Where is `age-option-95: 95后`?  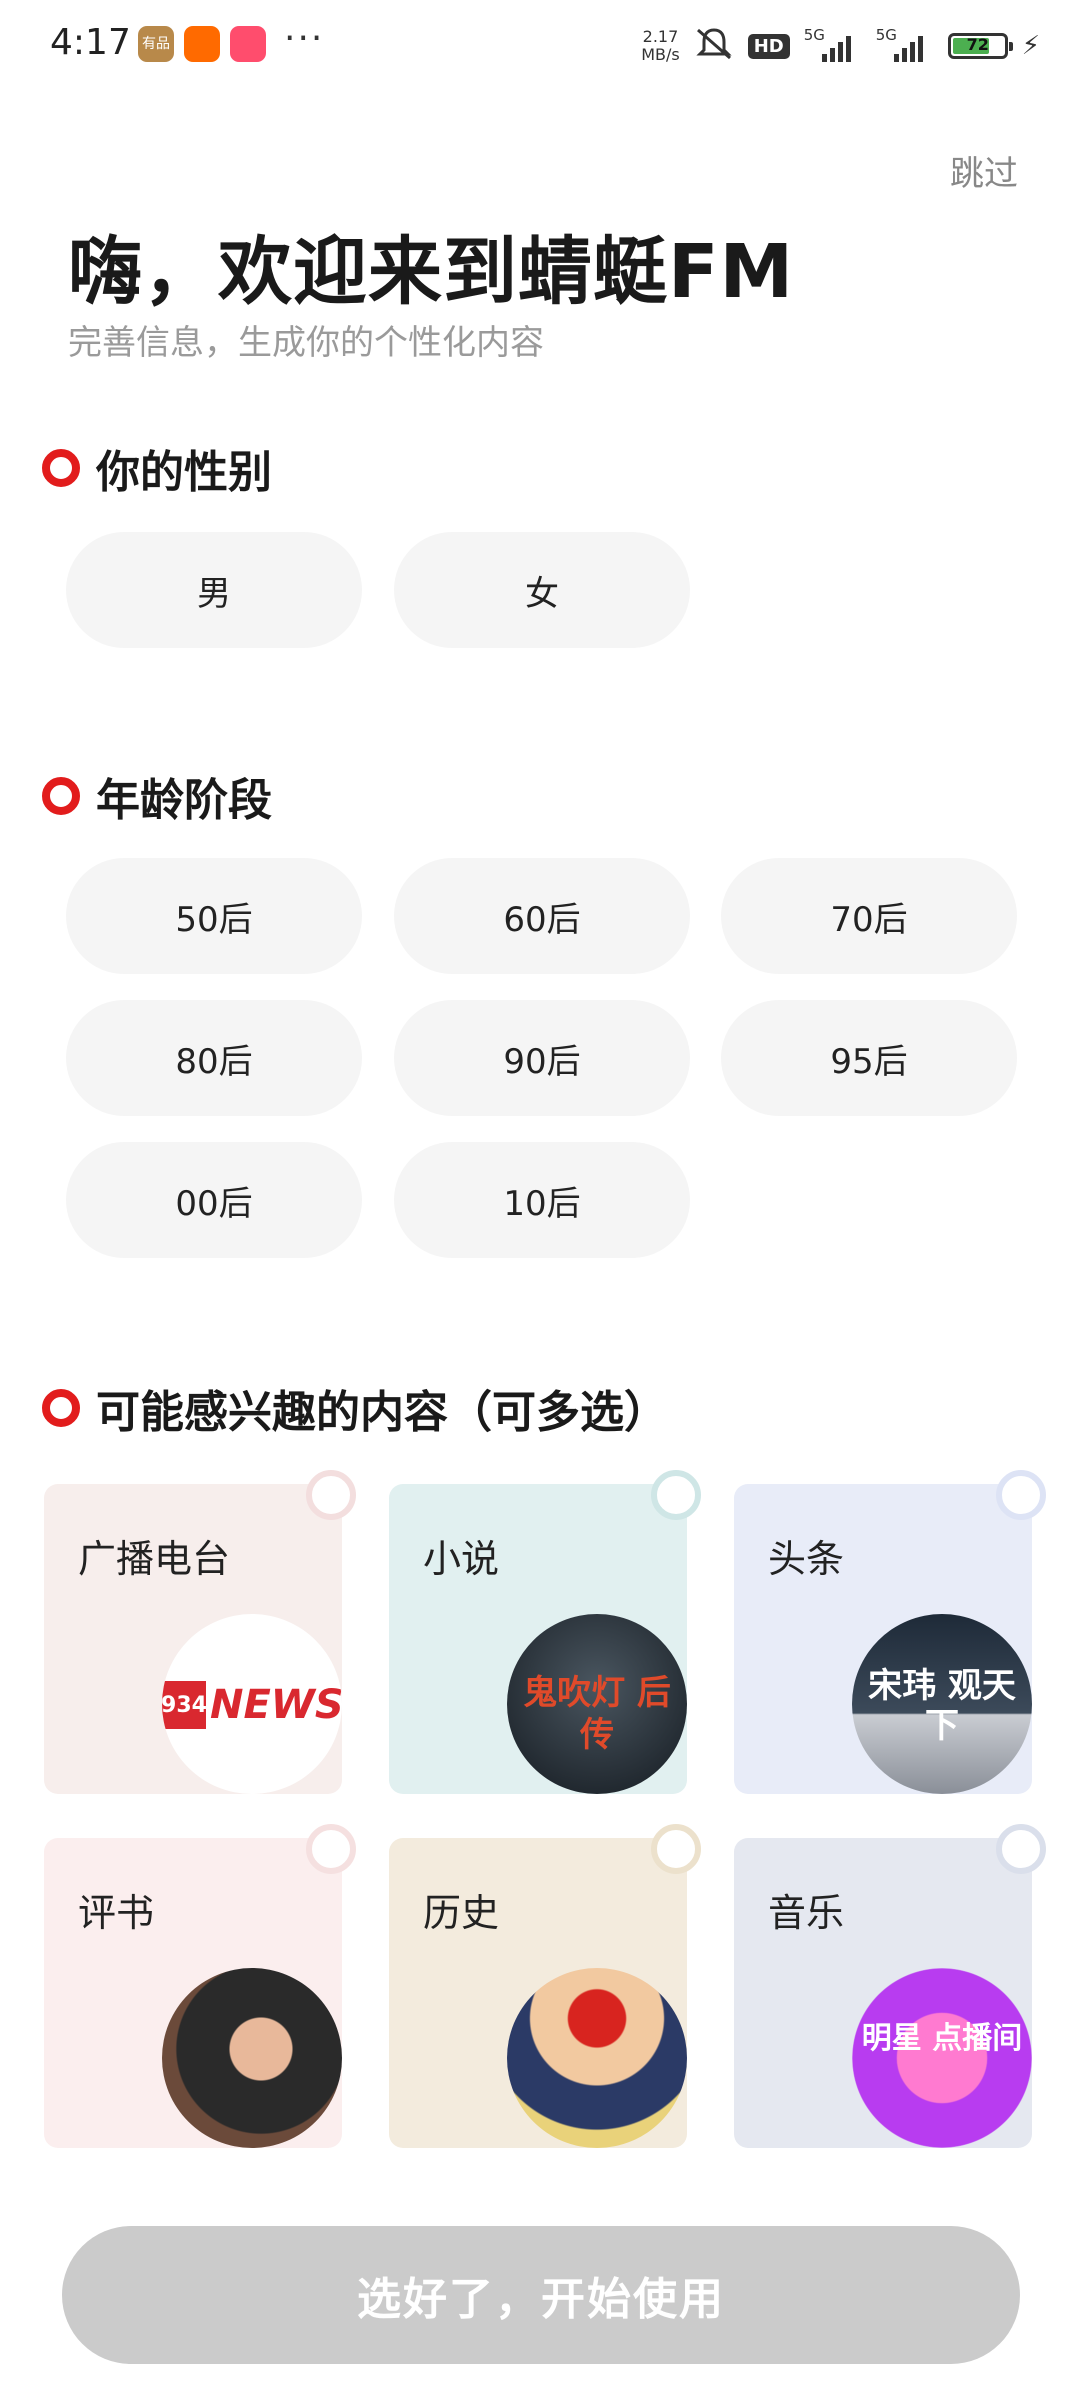 age-option-95: 95后 is located at coordinates (869, 1058).